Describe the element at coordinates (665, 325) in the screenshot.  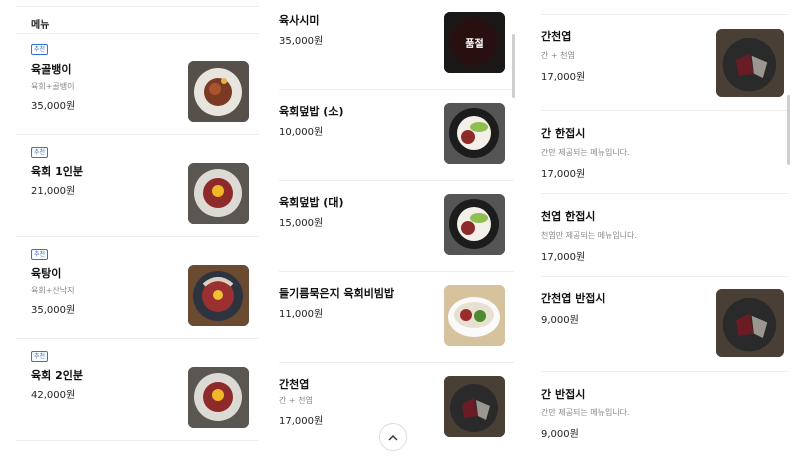
I see `menu-item-ganchunyeop-banjeopsi: 간천엽 반접시 9,000원` at that location.